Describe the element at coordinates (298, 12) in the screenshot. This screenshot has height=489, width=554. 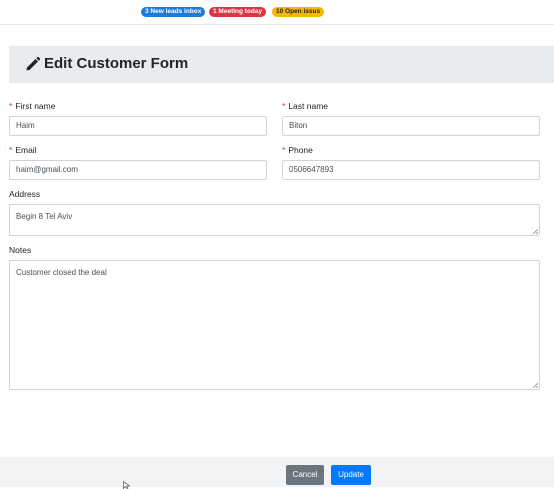
I see `open-issues-badge: 10 Open issus` at that location.